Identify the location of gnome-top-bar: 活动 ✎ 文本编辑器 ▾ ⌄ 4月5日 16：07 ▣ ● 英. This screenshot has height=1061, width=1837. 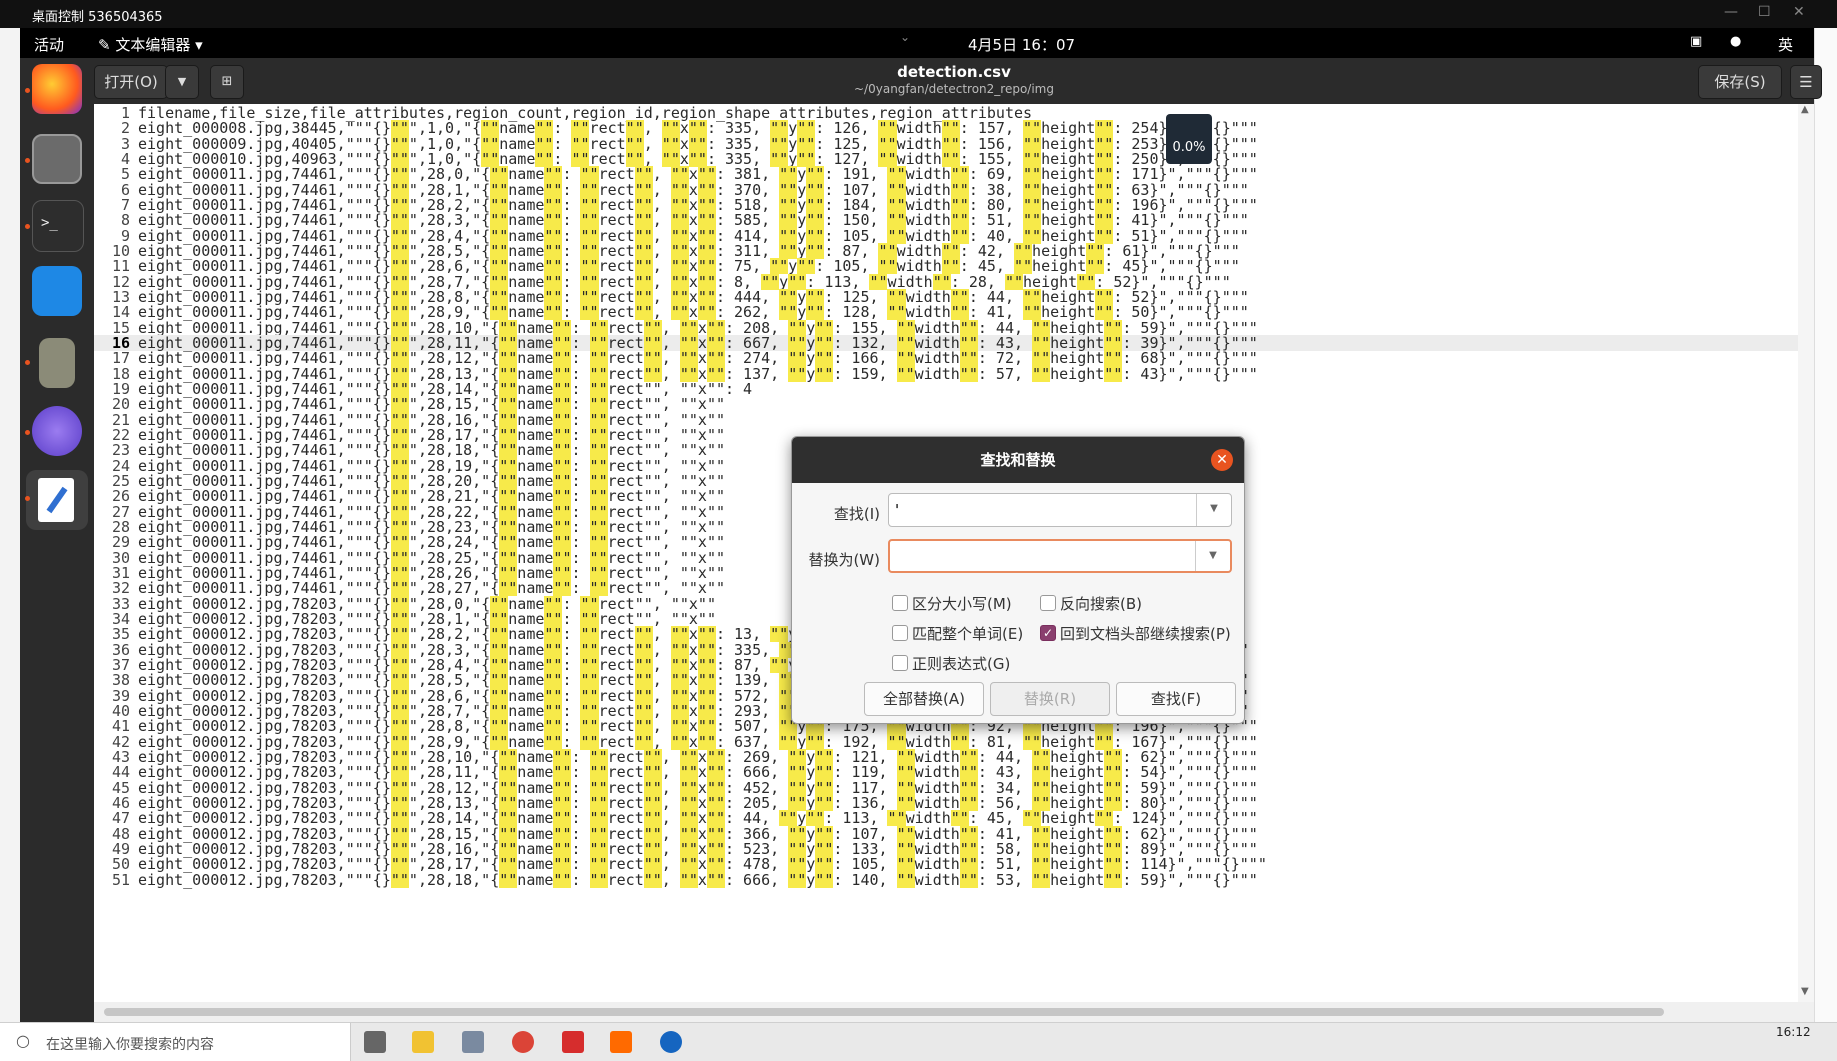
(917, 43).